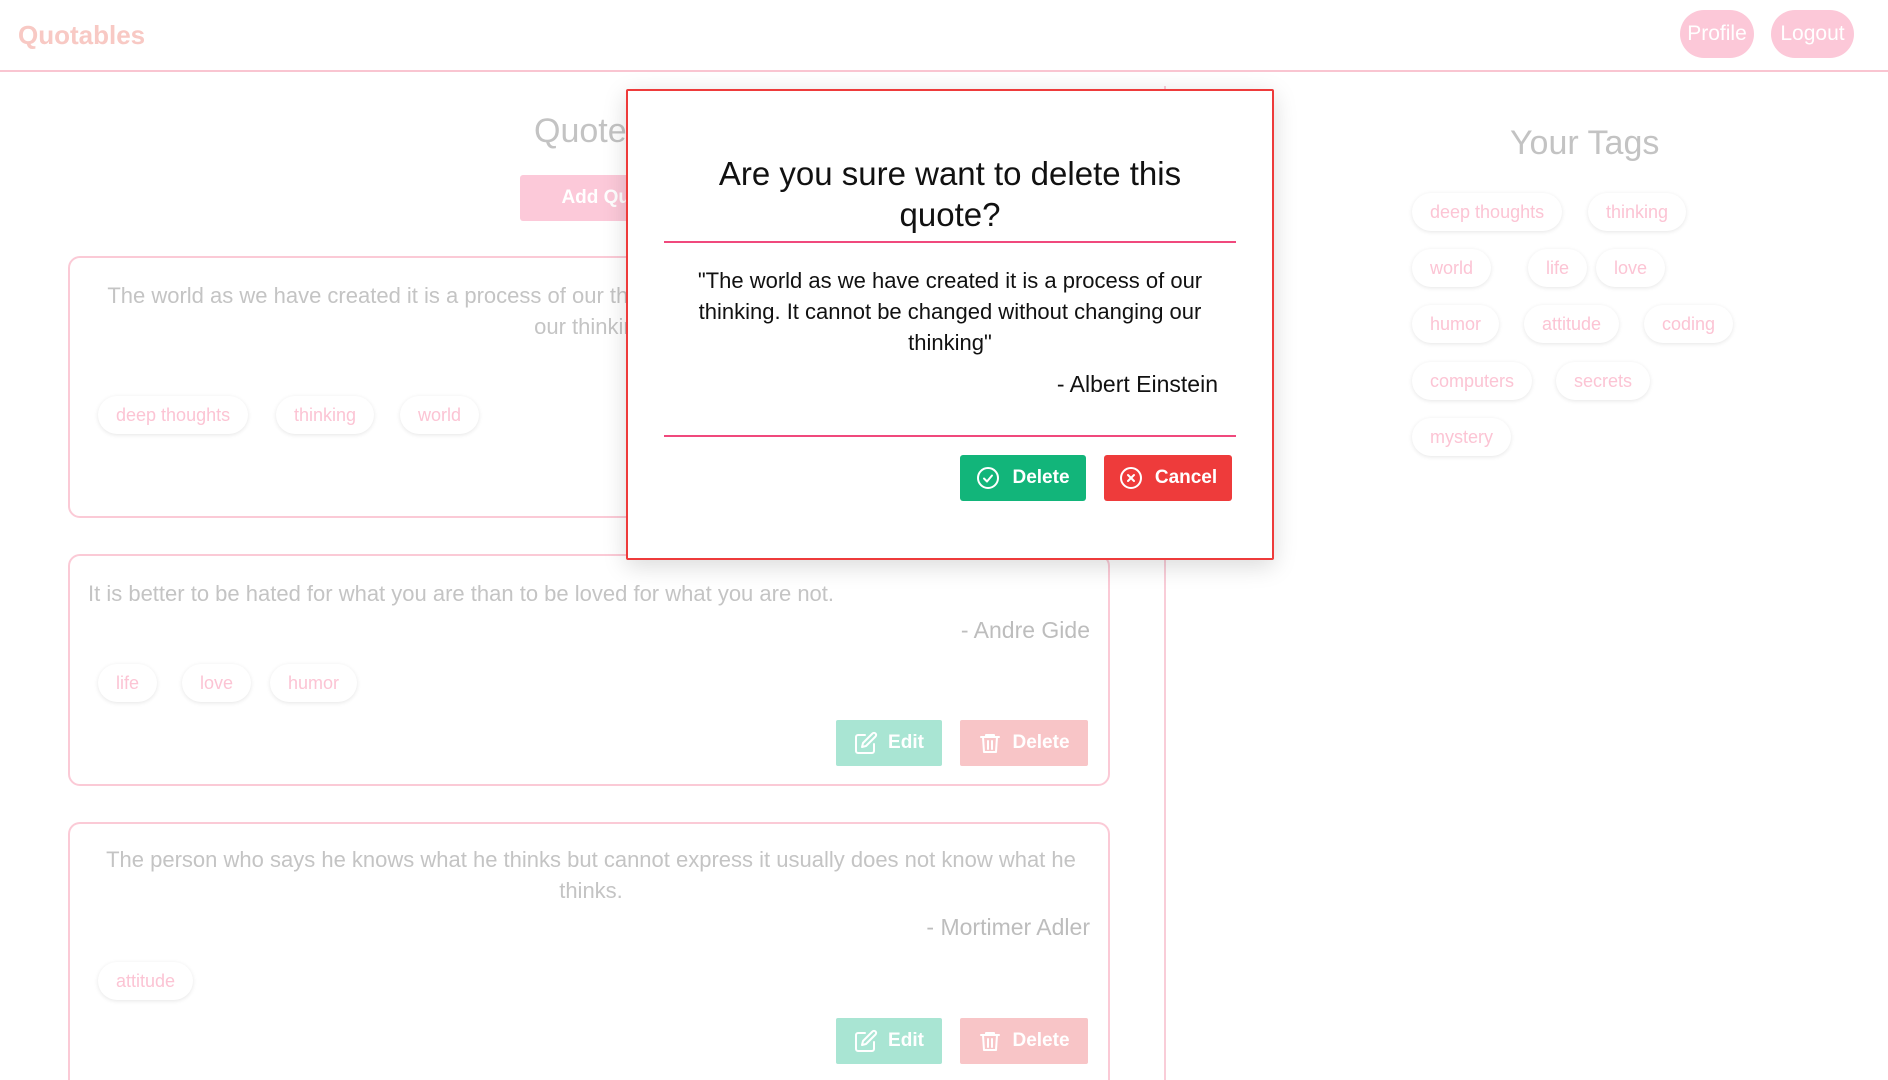  Describe the element at coordinates (988, 478) in the screenshot. I see `check-circle-icon` at that location.